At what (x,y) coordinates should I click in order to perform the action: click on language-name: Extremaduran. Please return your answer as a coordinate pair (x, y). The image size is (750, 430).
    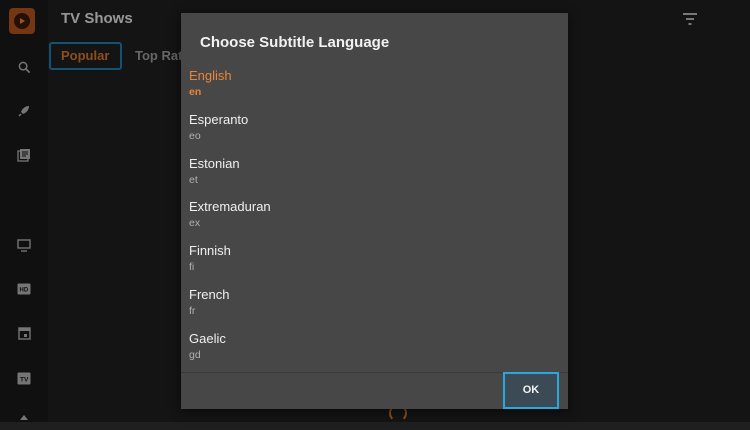
    Looking at the image, I should click on (230, 207).